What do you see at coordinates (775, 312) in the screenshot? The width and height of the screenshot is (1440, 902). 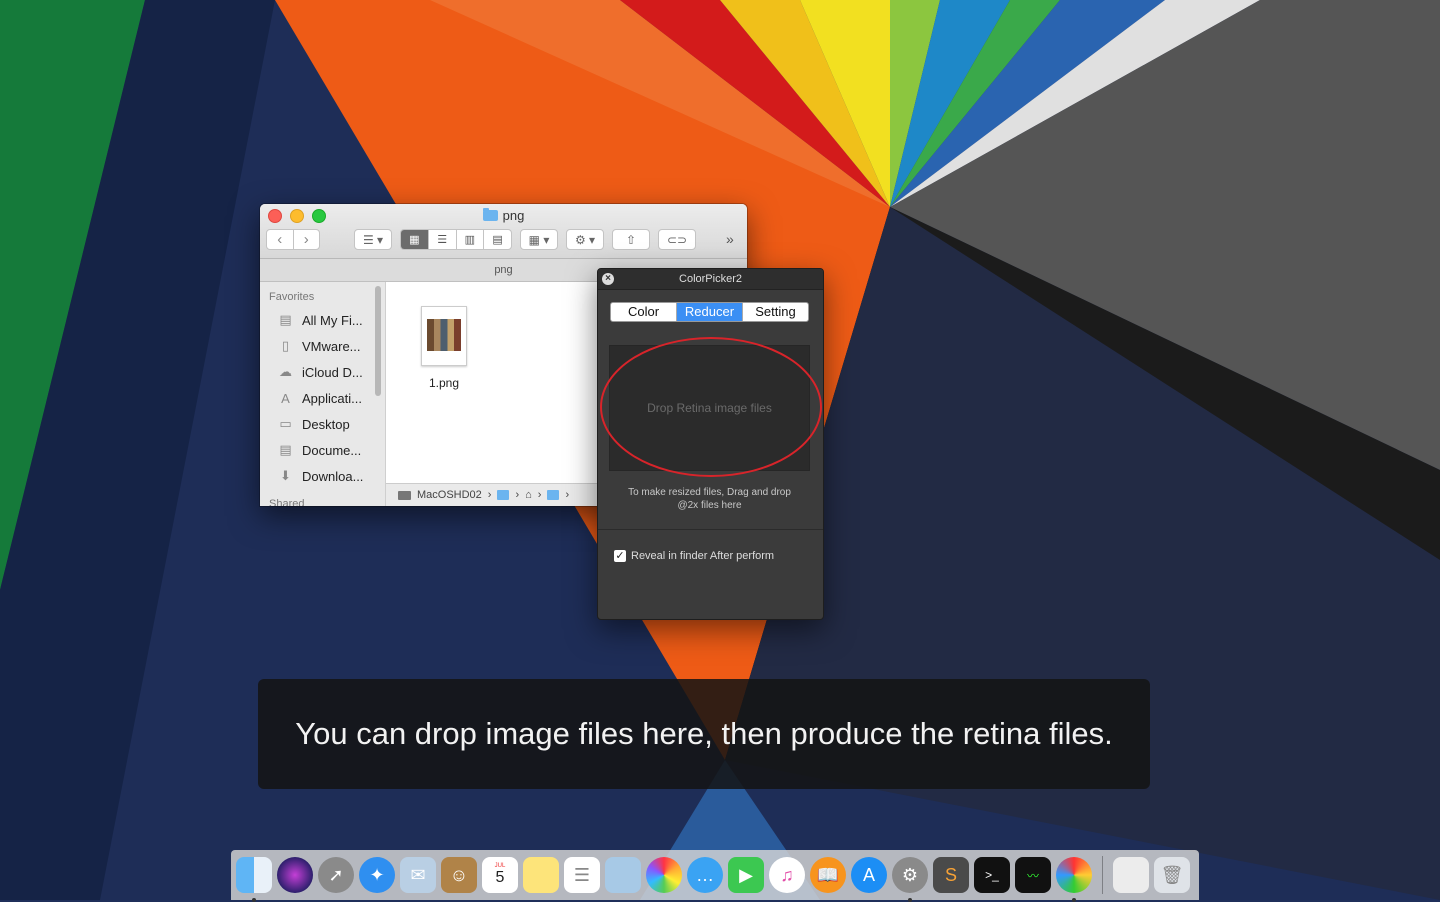 I see `tab-setting: Setting` at bounding box center [775, 312].